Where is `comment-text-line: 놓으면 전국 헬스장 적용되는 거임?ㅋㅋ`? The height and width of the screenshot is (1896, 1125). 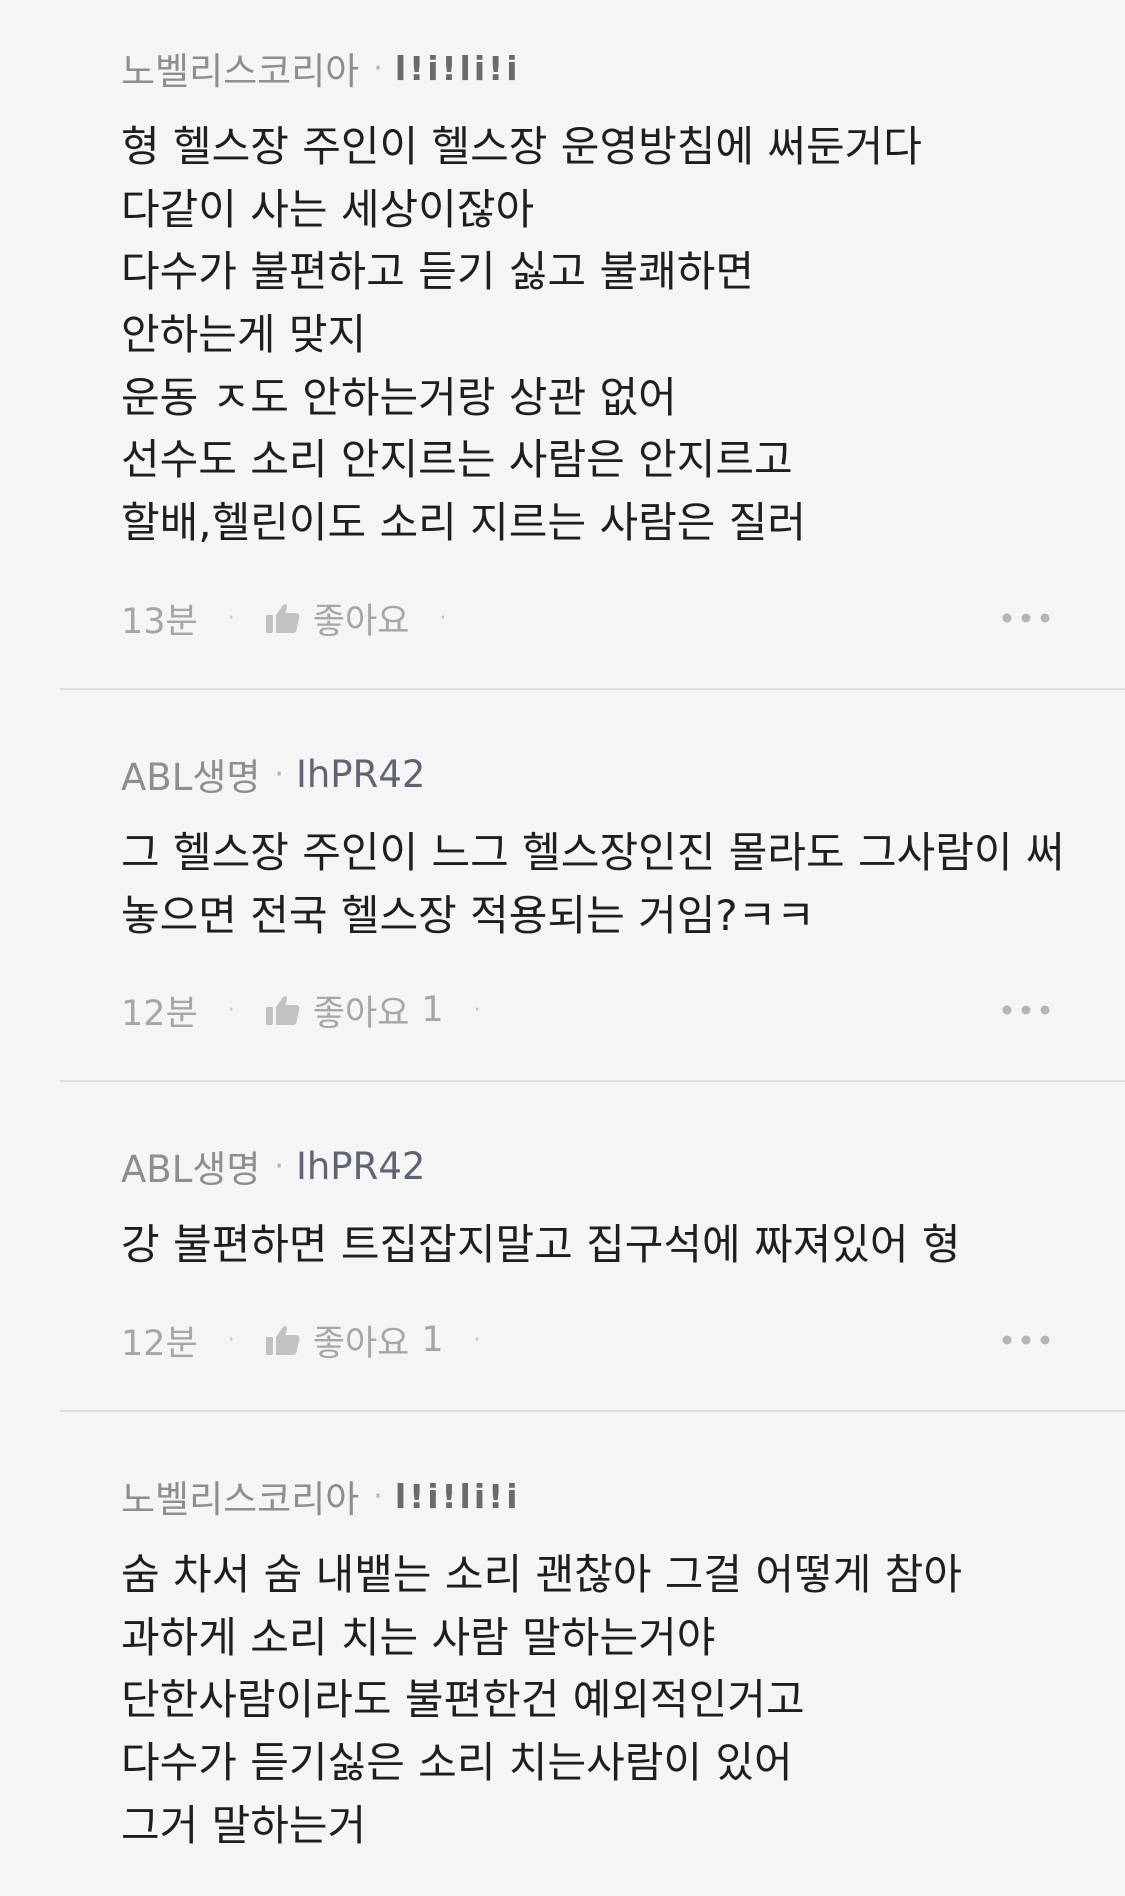 comment-text-line: 놓으면 전국 헬스장 적용되는 거임?ㅋㅋ is located at coordinates (468, 915).